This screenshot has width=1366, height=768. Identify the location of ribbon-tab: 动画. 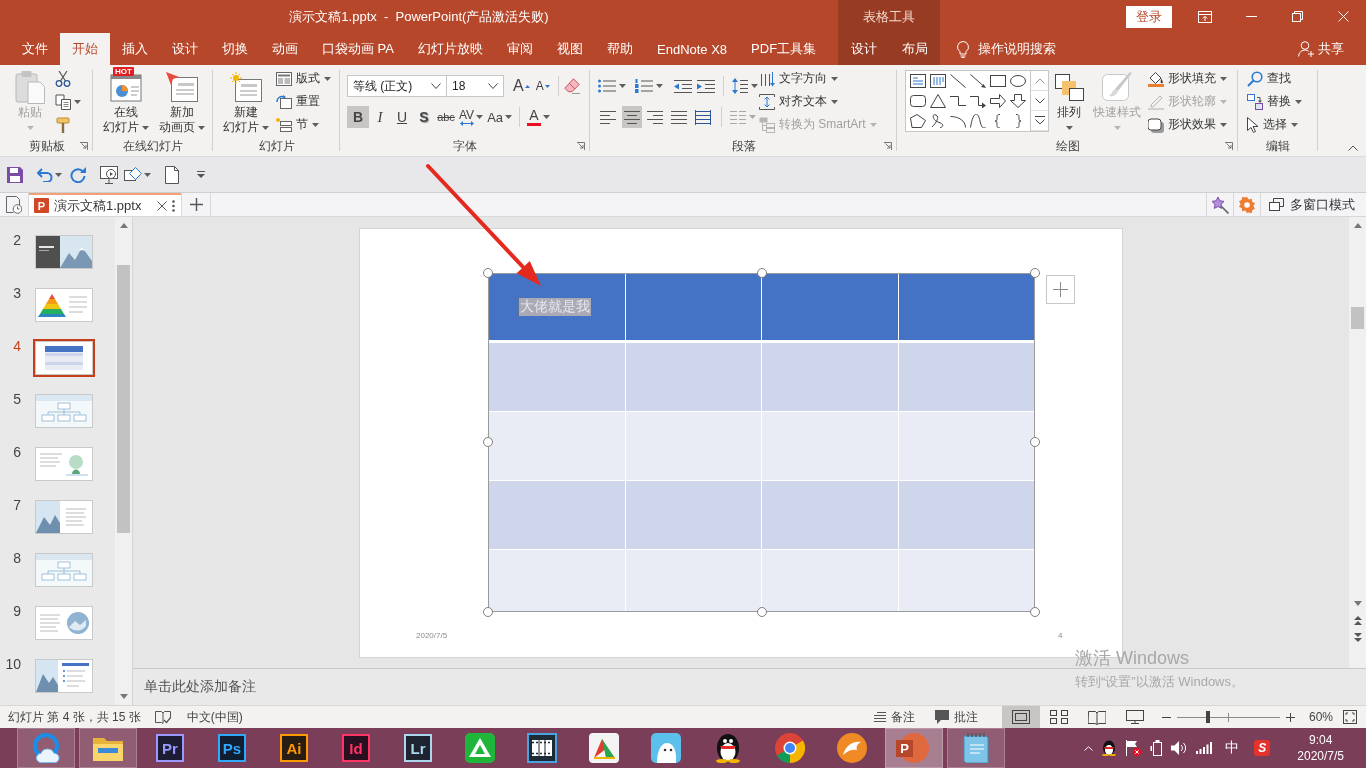
(285, 49).